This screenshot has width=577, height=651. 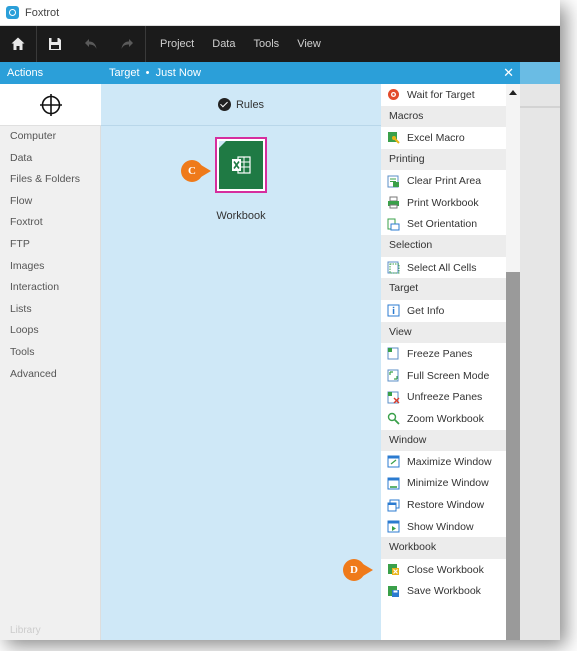 I want to click on sidebar-item-advanced: Advanced, so click(x=50, y=375).